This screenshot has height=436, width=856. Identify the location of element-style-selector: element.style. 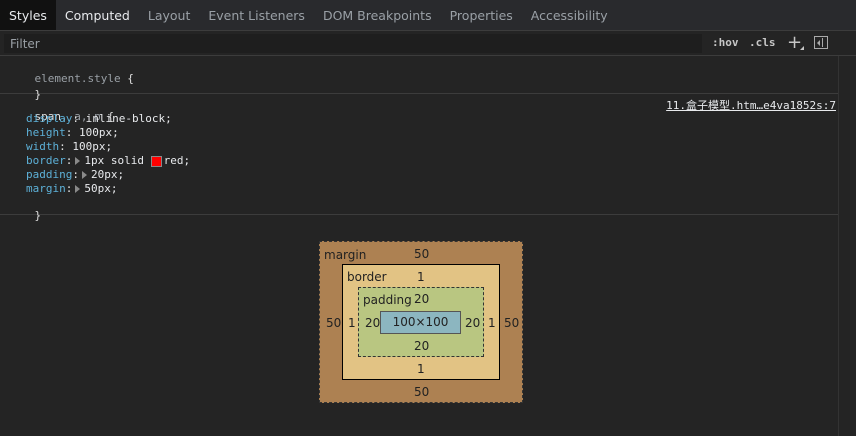
(77, 78).